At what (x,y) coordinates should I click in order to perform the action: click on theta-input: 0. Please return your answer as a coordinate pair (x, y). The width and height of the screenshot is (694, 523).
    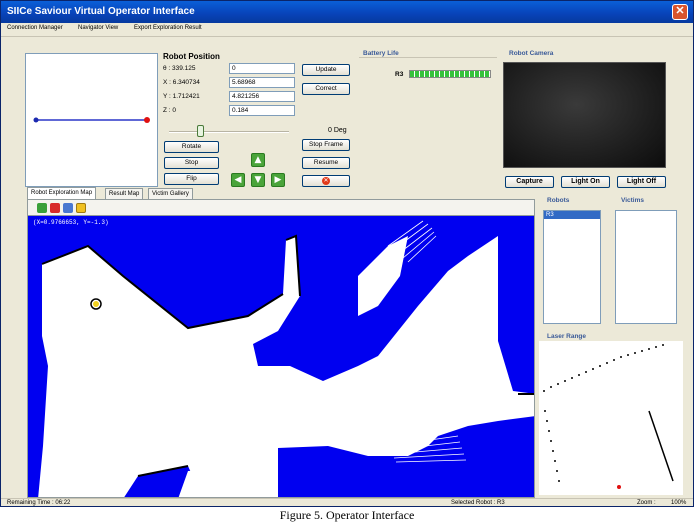
    Looking at the image, I should click on (262, 68).